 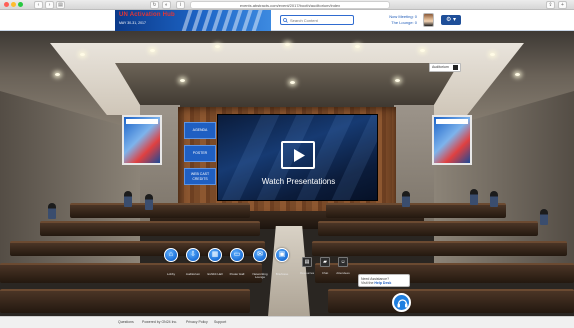 I want to click on chat-bubble-icon: ▰, so click(x=325, y=262).